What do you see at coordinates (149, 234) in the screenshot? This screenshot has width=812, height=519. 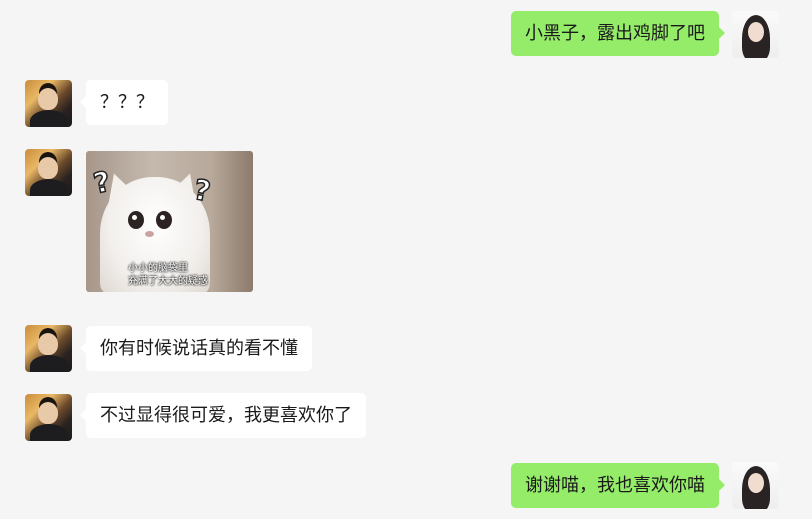 I see `cat-nose` at bounding box center [149, 234].